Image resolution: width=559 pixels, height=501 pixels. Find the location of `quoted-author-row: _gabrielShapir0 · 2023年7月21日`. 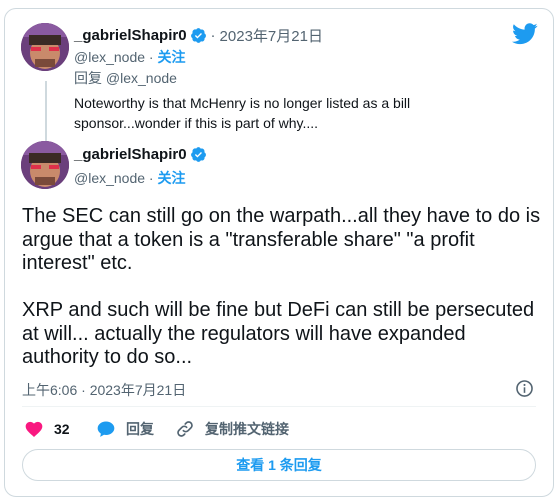

quoted-author-row: _gabrielShapir0 · 2023年7月21日 is located at coordinates (198, 35).